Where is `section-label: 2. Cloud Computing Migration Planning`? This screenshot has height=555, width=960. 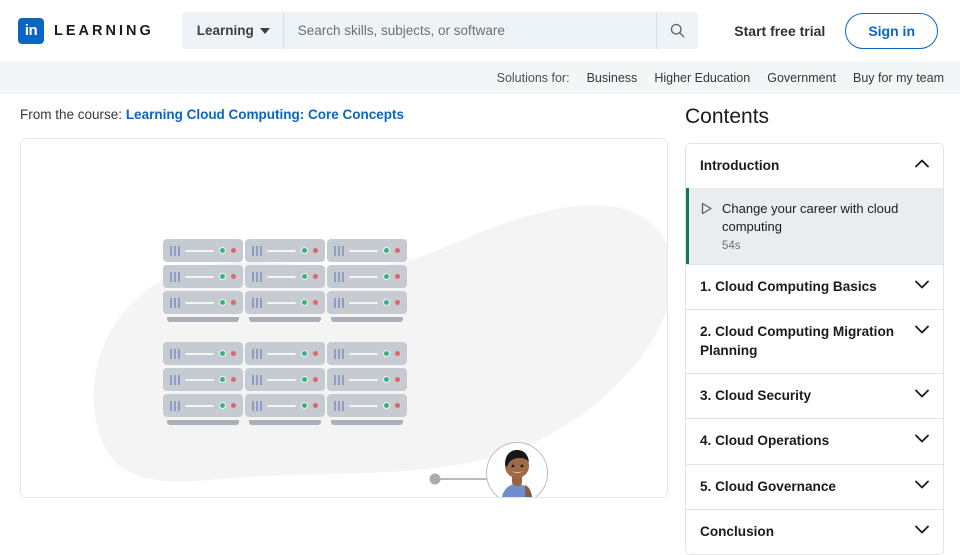
section-label: 2. Cloud Computing Migration Planning is located at coordinates (797, 341).